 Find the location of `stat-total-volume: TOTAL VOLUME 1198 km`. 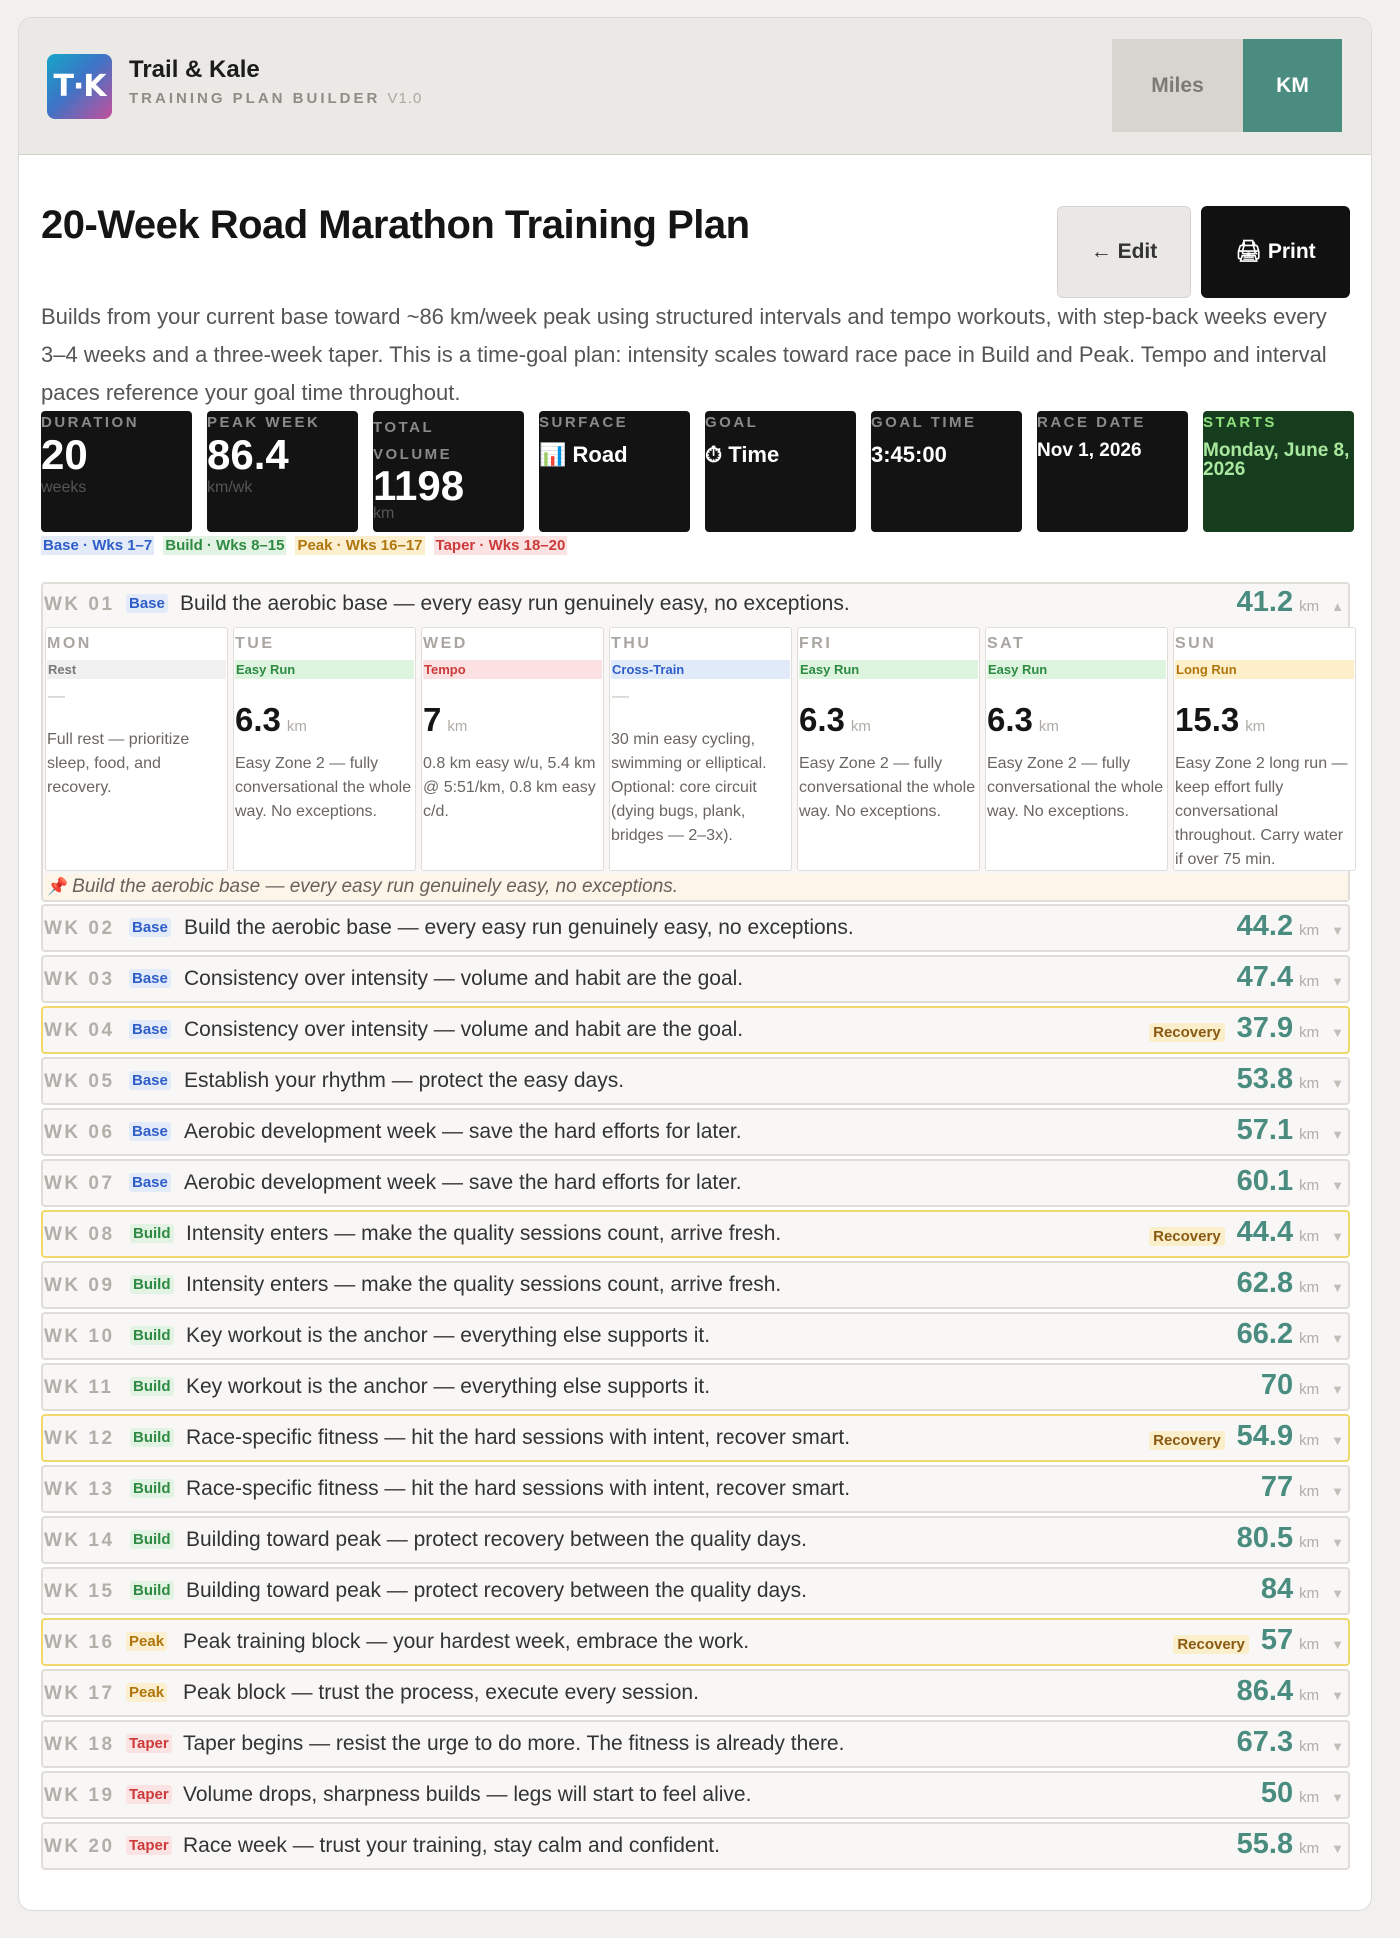

stat-total-volume: TOTAL VOLUME 1198 km is located at coordinates (448, 471).